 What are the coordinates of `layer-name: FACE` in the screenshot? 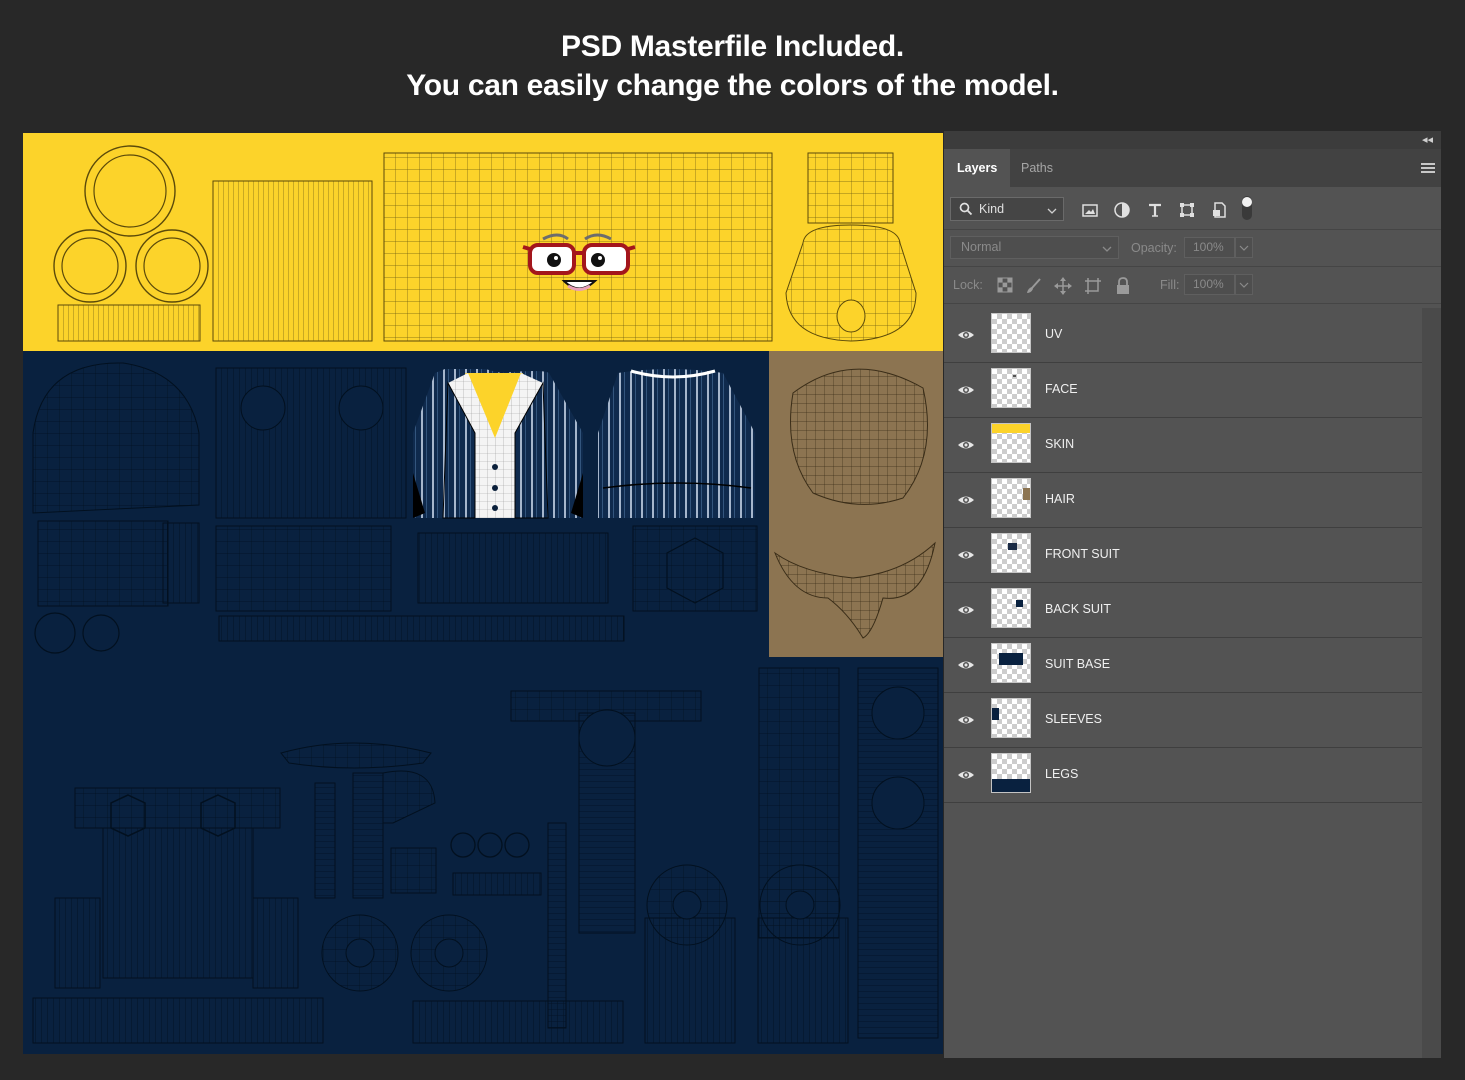 It's located at (1061, 389).